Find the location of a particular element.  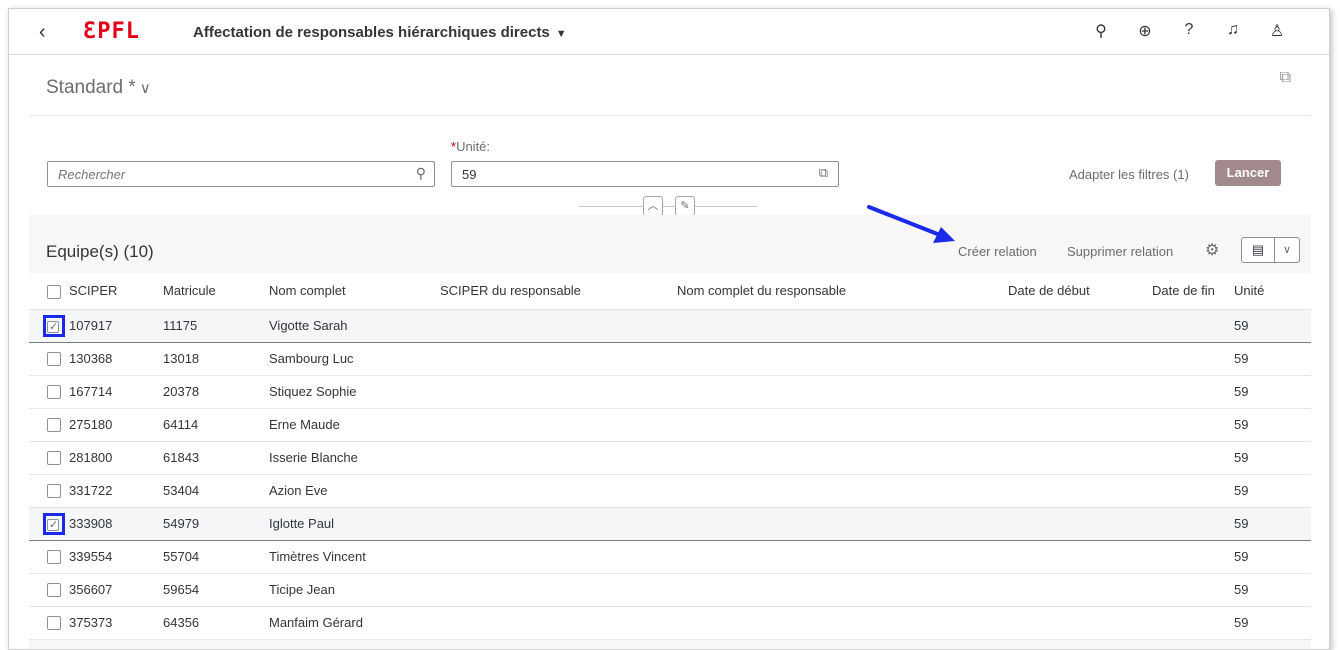

notifications-icon: ♫ is located at coordinates (1233, 31).